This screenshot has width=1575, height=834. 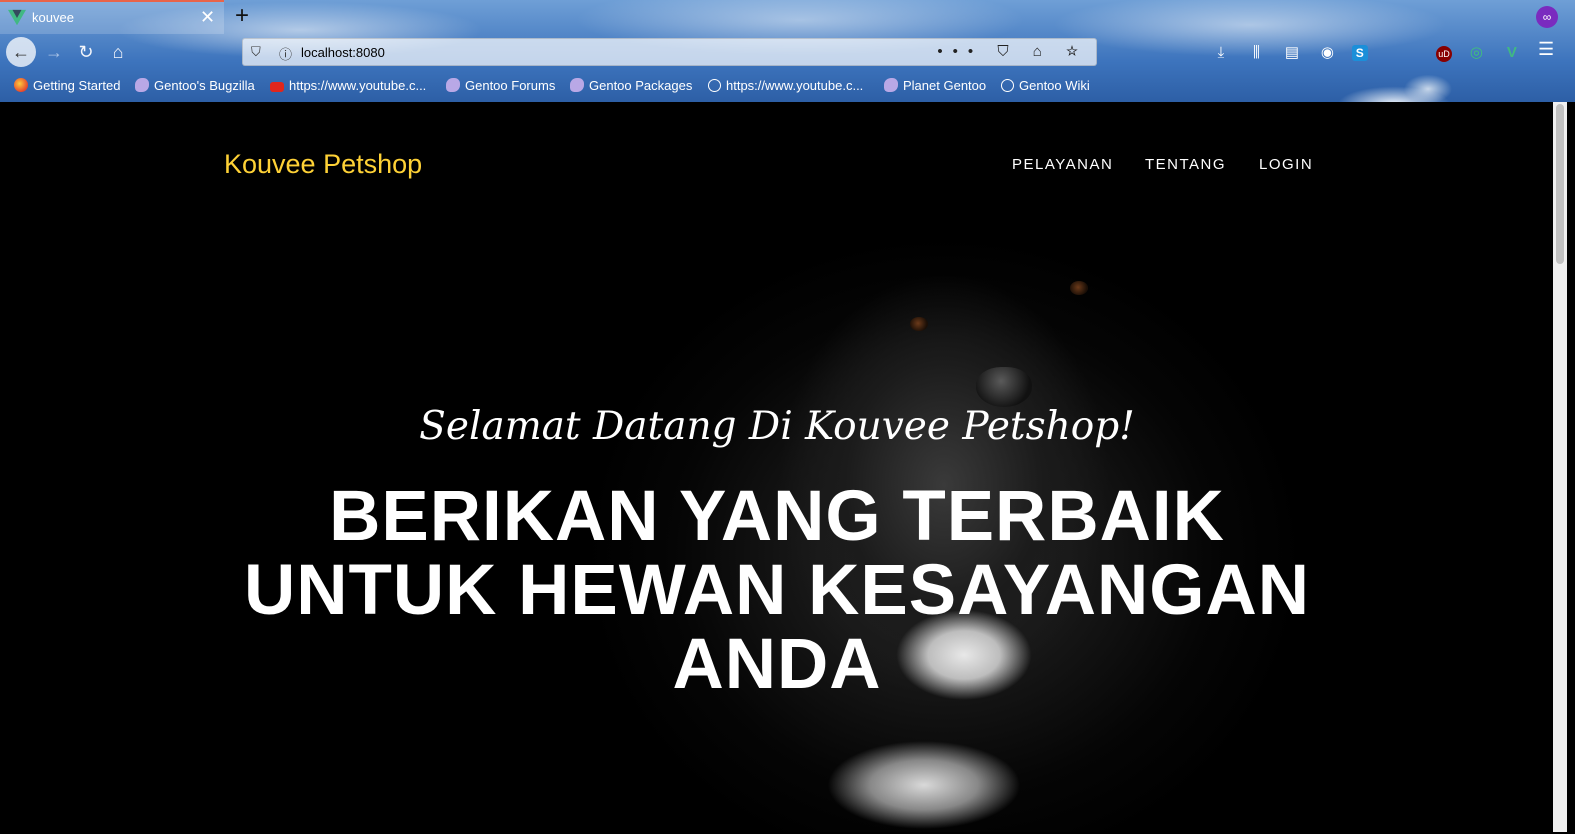 I want to click on url-bar: ⛉ ⓘ localhost:8080 ••• ⛉ ⌂ ☆, so click(x=669, y=52).